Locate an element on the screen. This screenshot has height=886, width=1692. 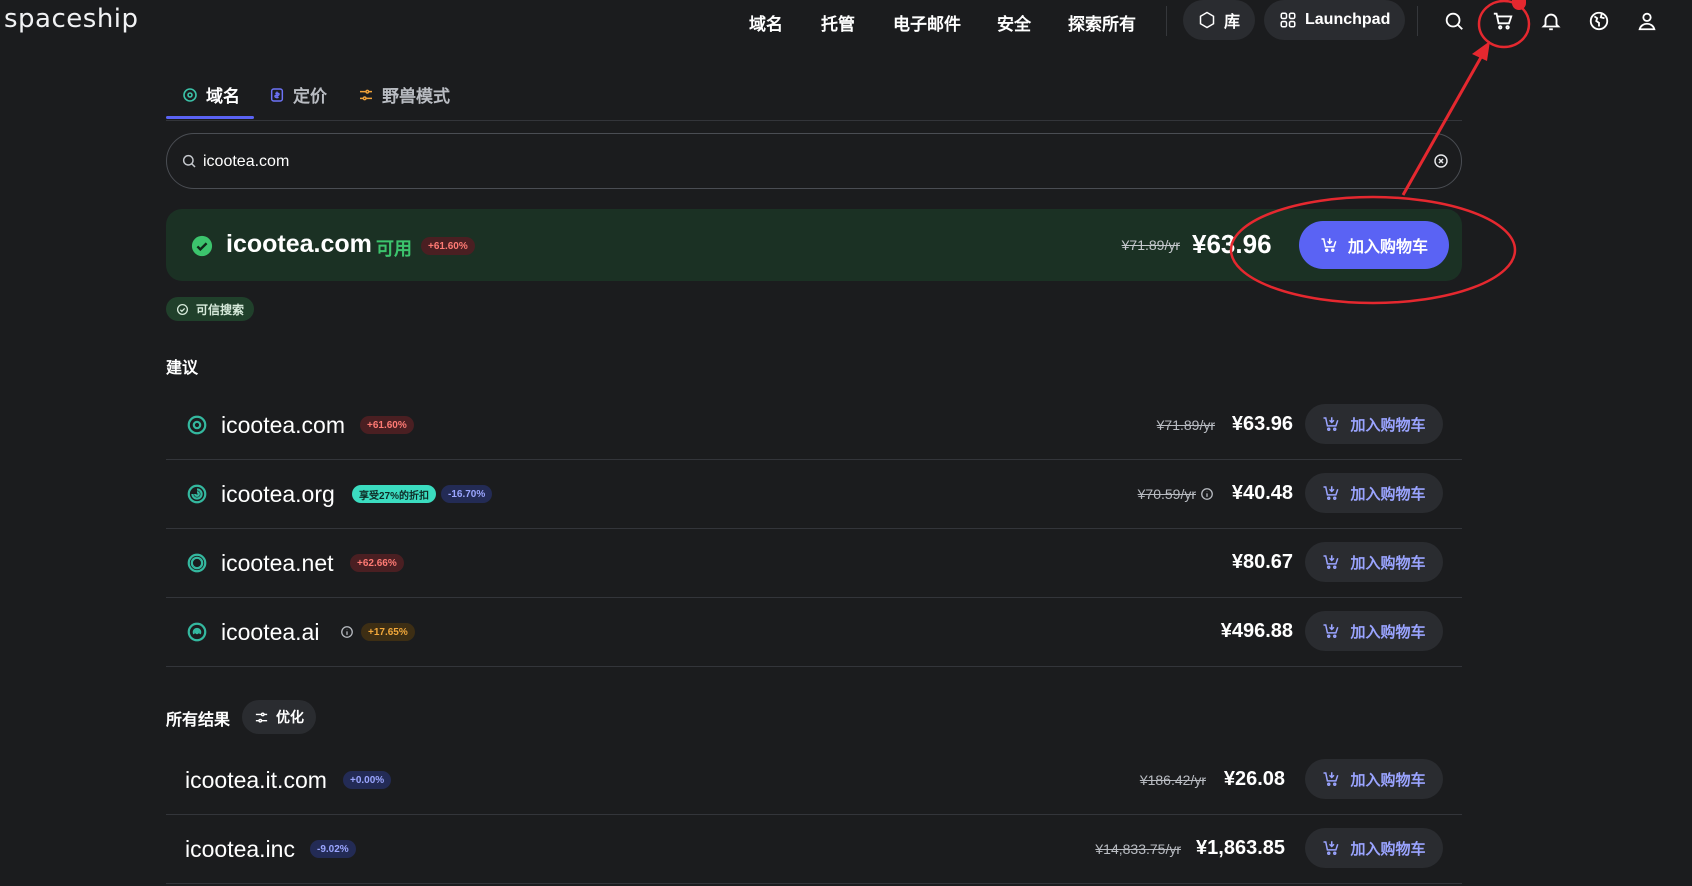
price-change-tag: +0.00% is located at coordinates (367, 780).